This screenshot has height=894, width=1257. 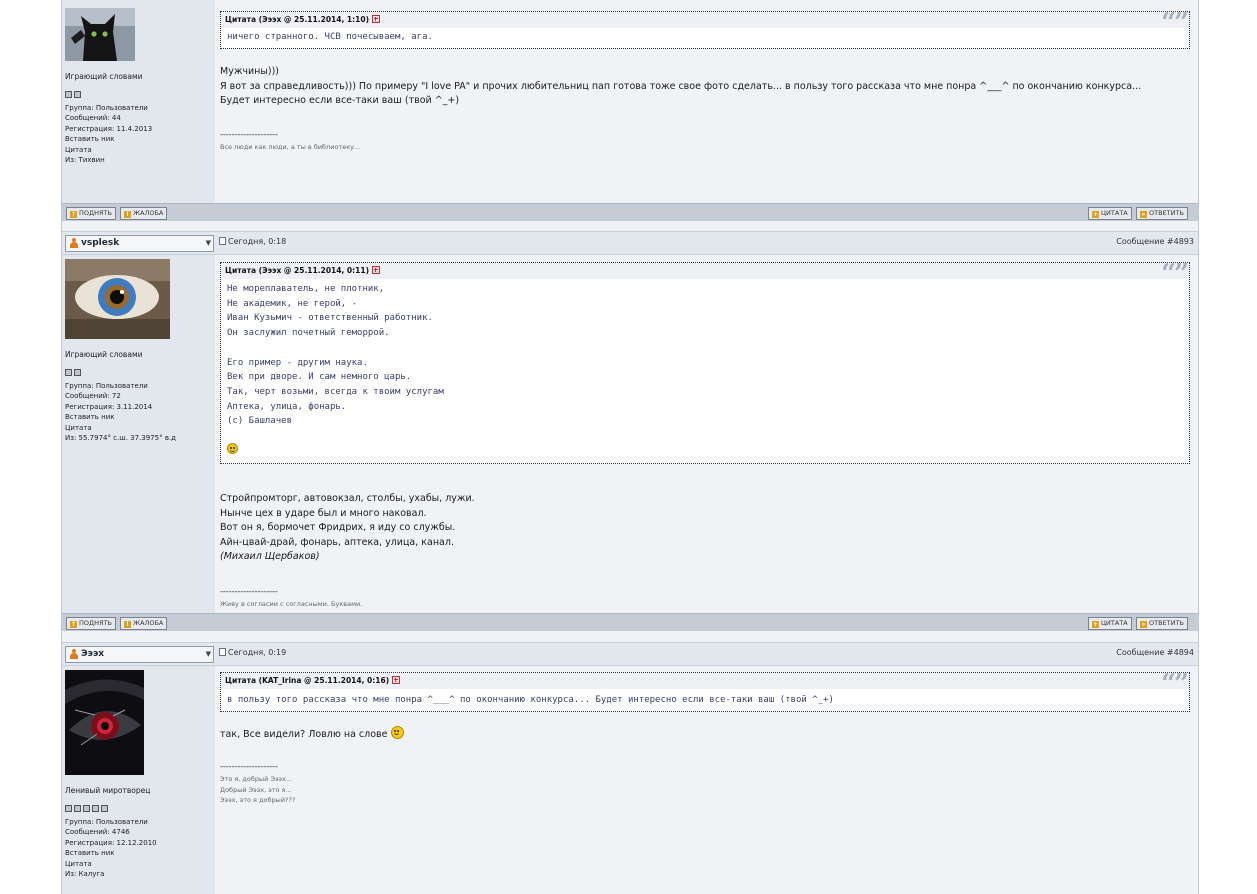 What do you see at coordinates (304, 734) in the screenshot?
I see `post-line: так, Все видели? Ловлю на слове` at bounding box center [304, 734].